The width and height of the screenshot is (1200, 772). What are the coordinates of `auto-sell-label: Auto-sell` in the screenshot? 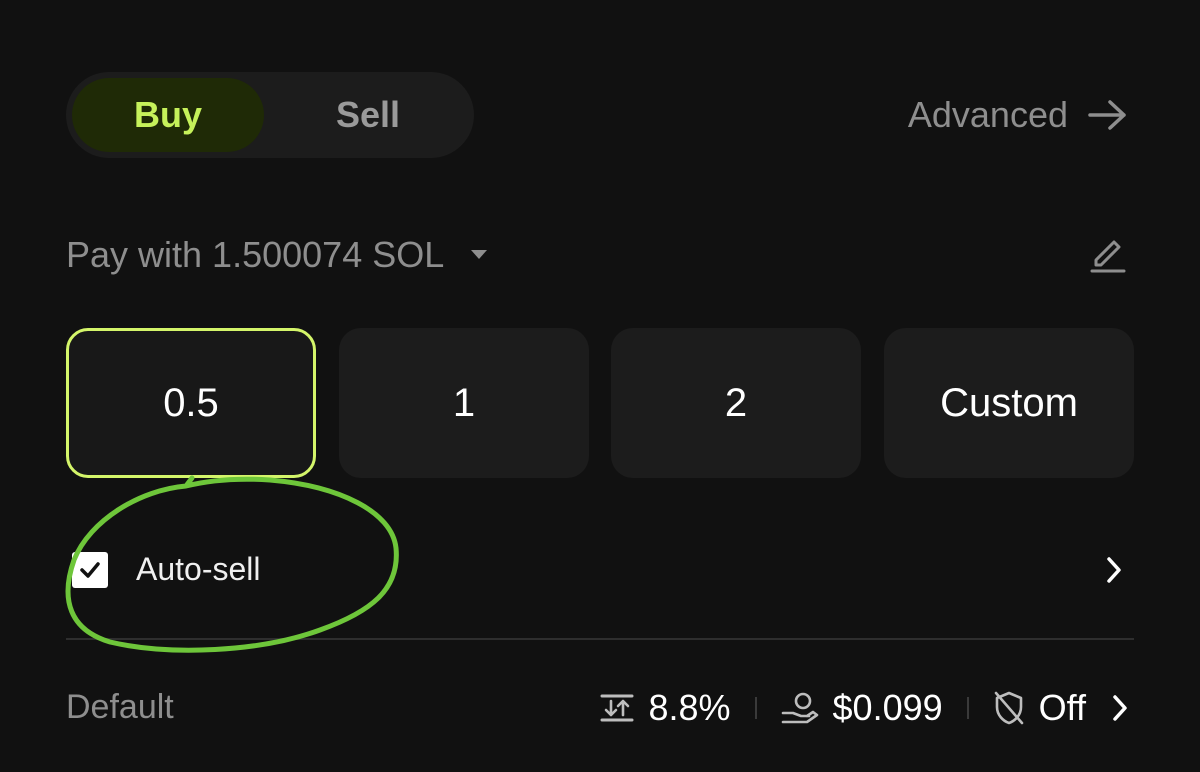 It's located at (198, 569).